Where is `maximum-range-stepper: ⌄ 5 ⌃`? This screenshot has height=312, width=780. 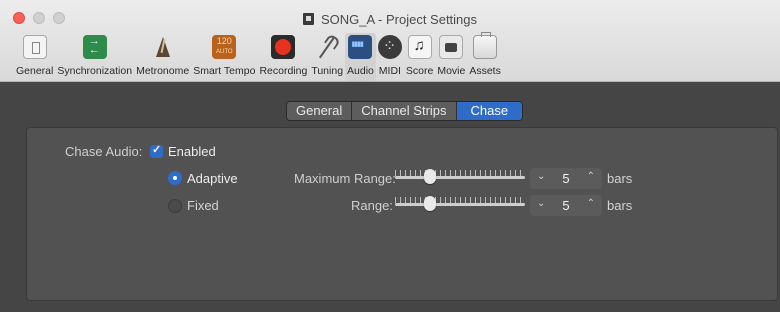 maximum-range-stepper: ⌄ 5 ⌃ is located at coordinates (566, 178).